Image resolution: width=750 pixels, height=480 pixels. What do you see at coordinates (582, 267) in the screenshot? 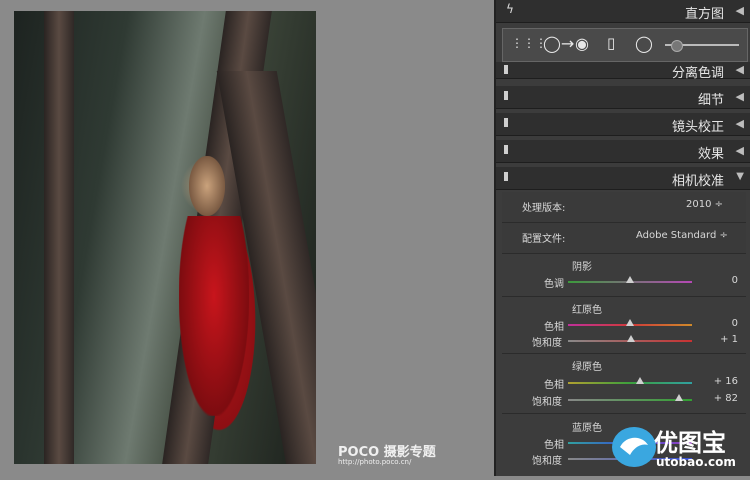
I see `shadow-title: 阴影` at bounding box center [582, 267].